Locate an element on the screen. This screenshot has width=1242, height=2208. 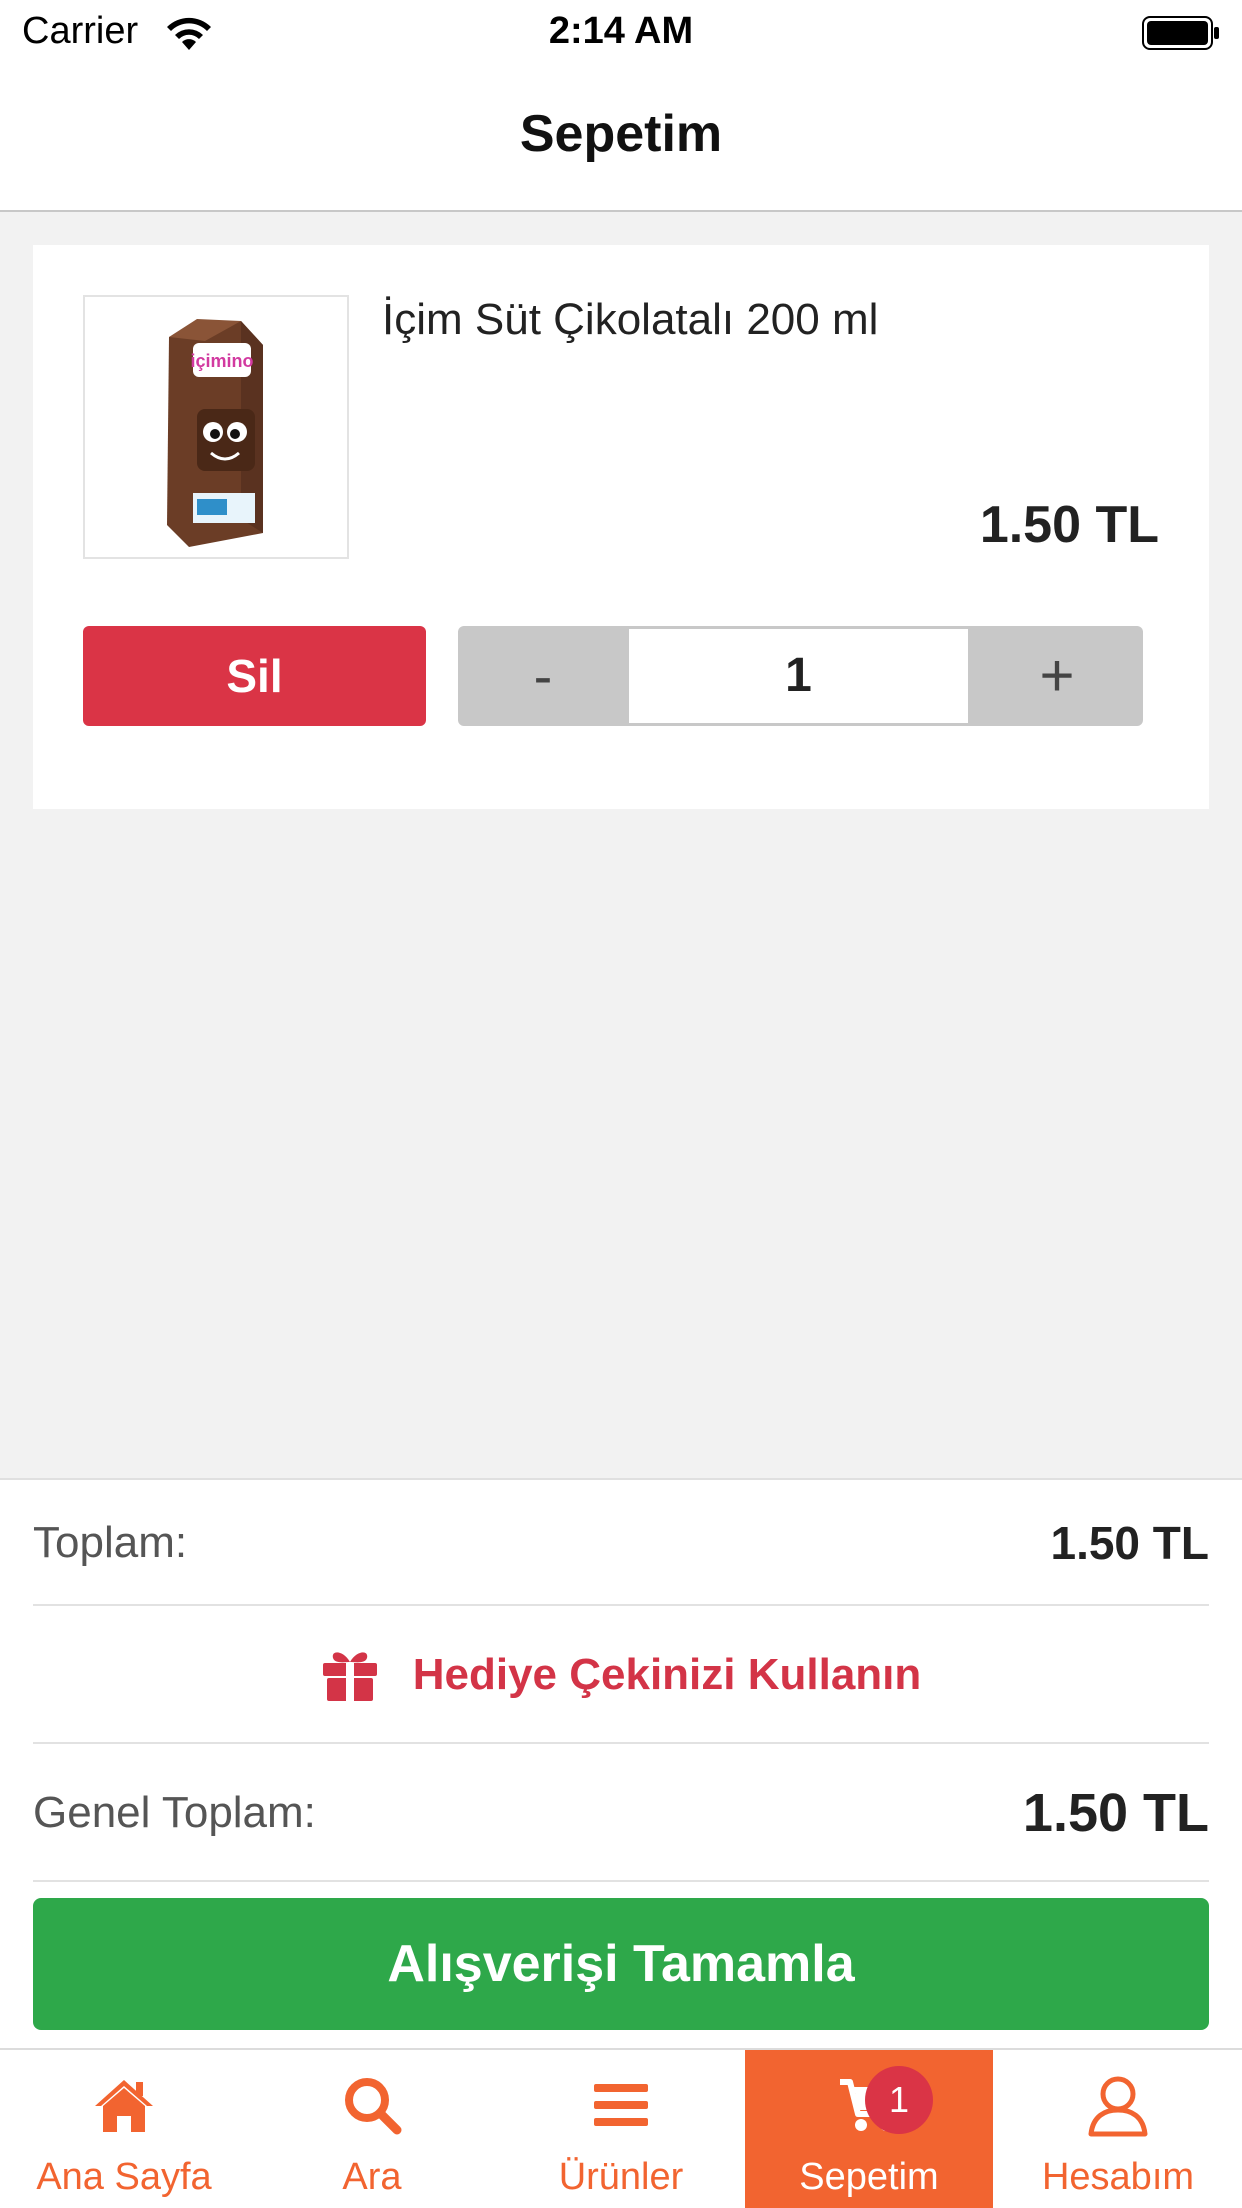
tab-label-account: Hesabım is located at coordinates (1118, 2177).